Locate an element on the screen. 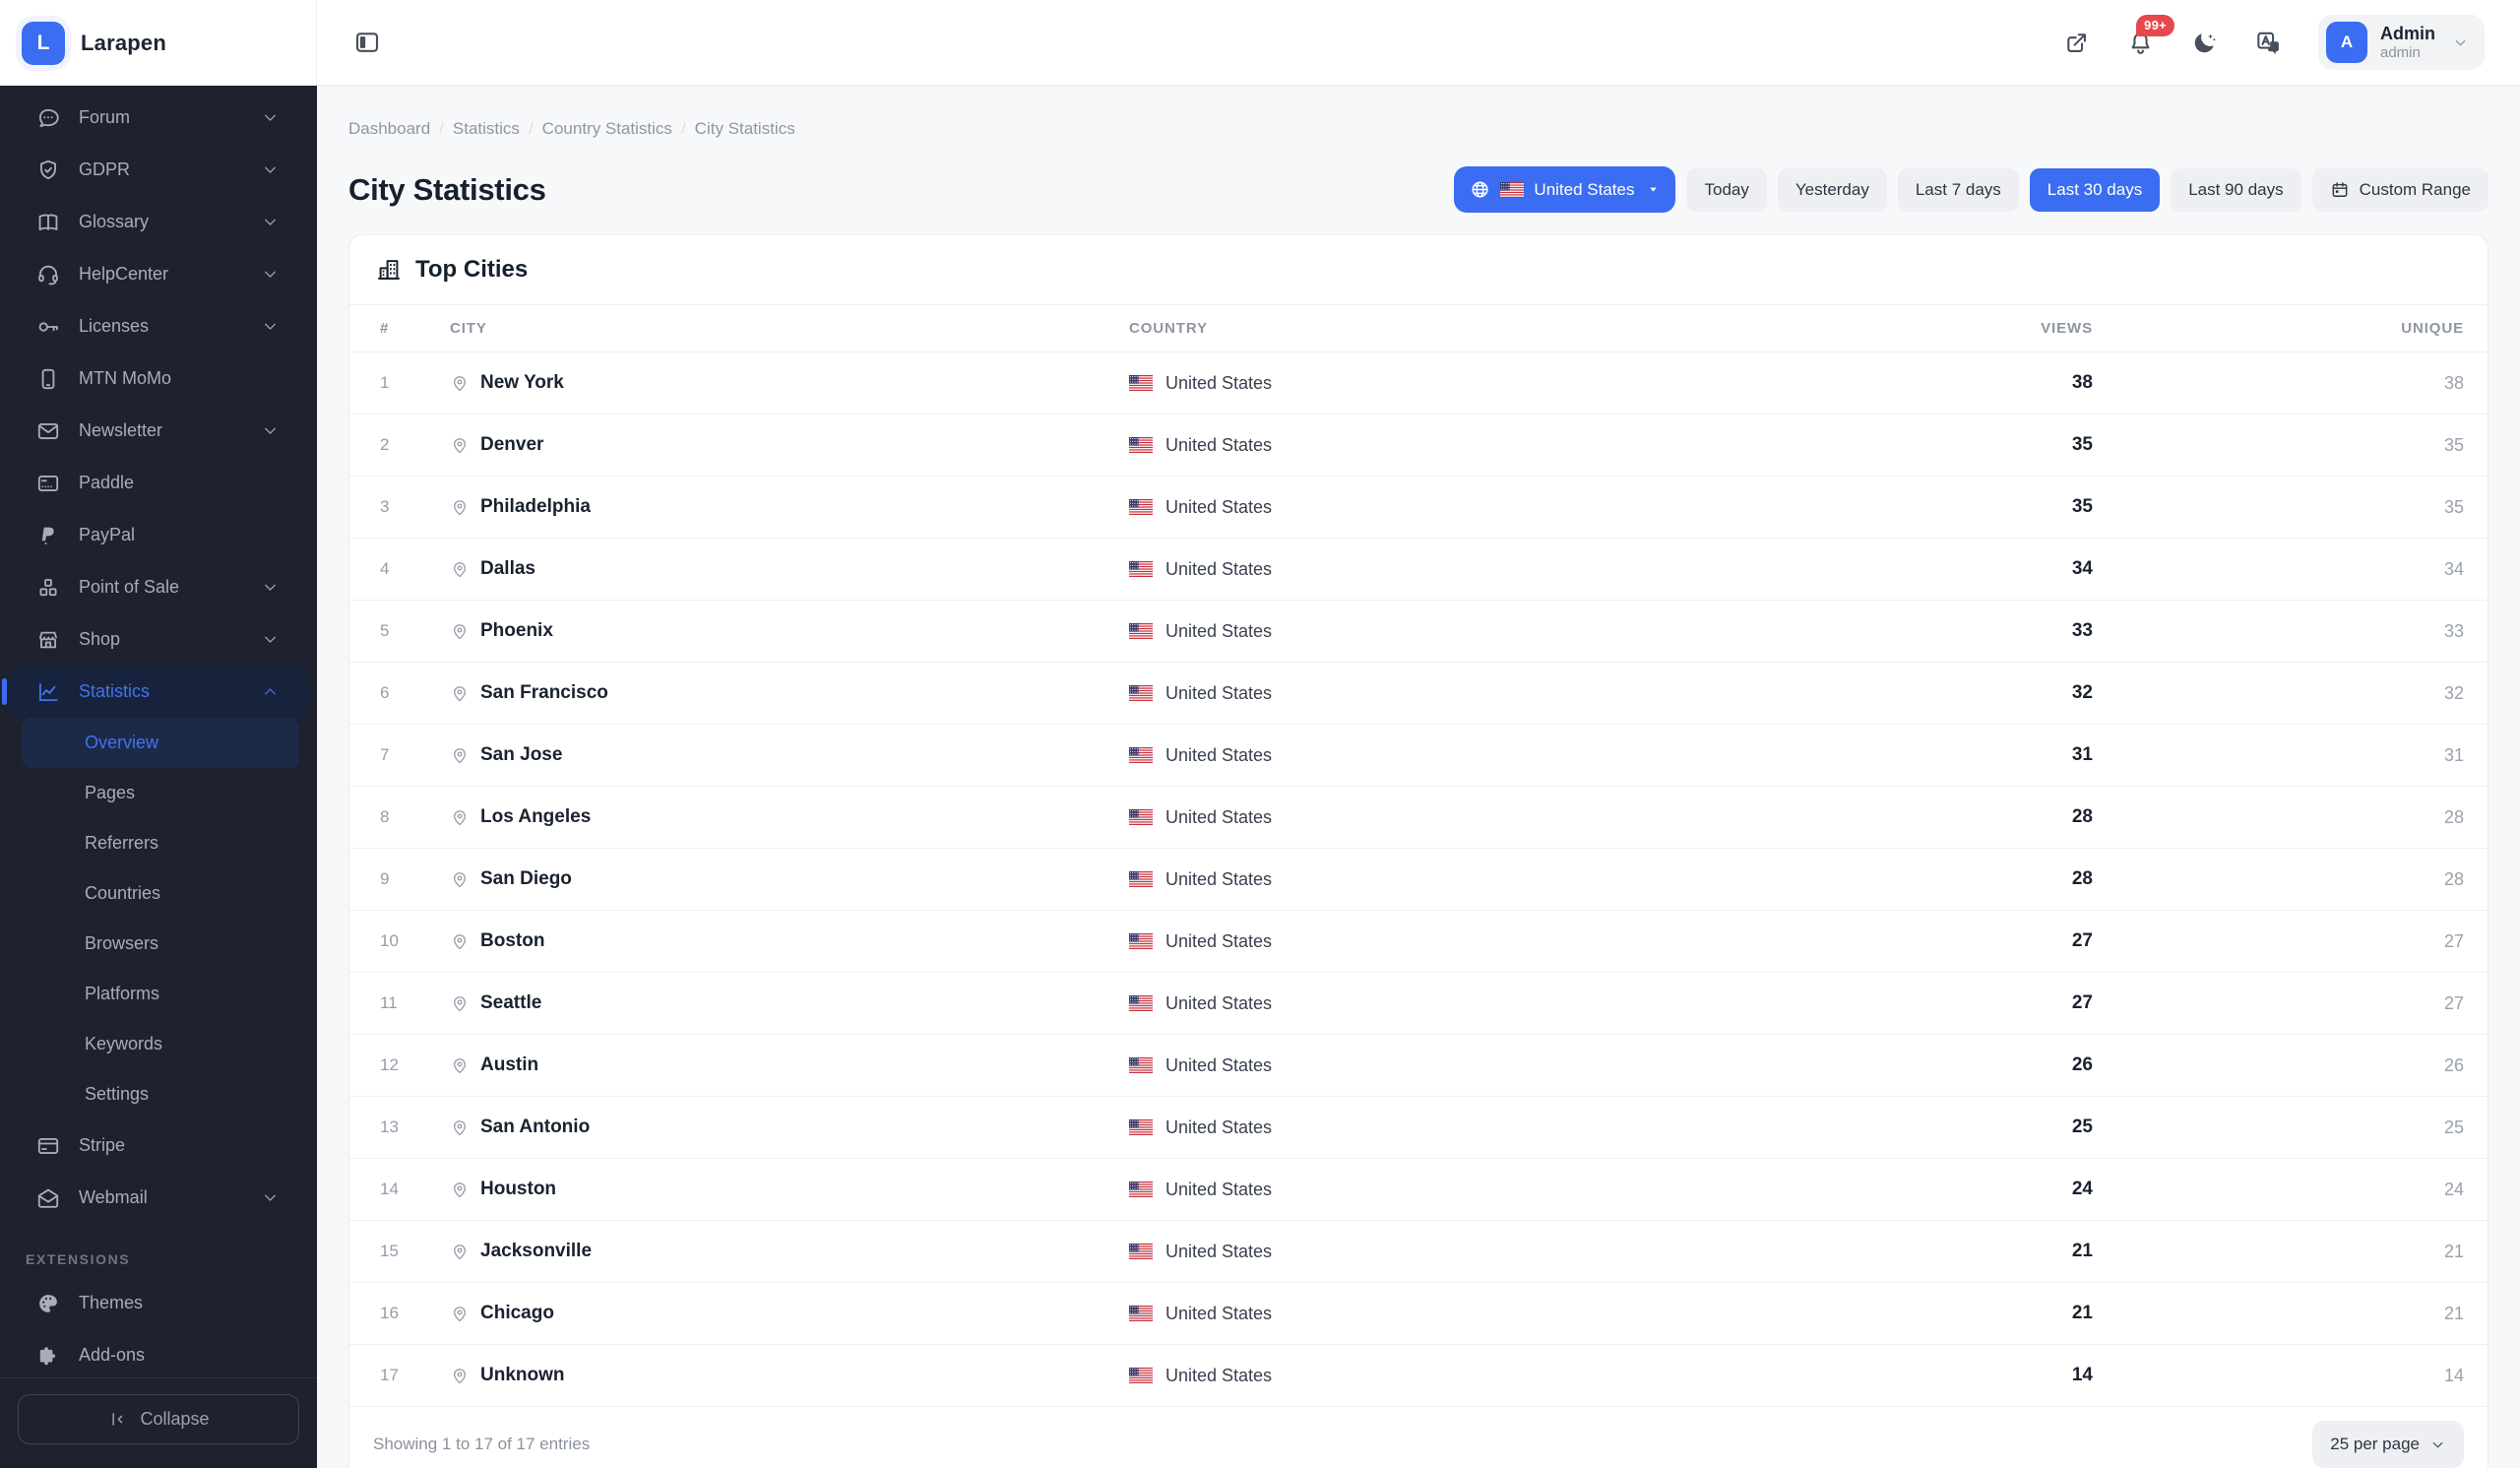  sidebar-subitem-platforms: Platforms is located at coordinates (160, 994).